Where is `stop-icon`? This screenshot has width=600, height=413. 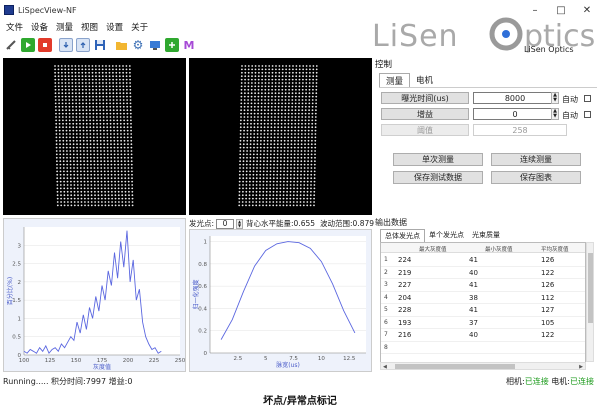
stop-icon is located at coordinates (45, 45).